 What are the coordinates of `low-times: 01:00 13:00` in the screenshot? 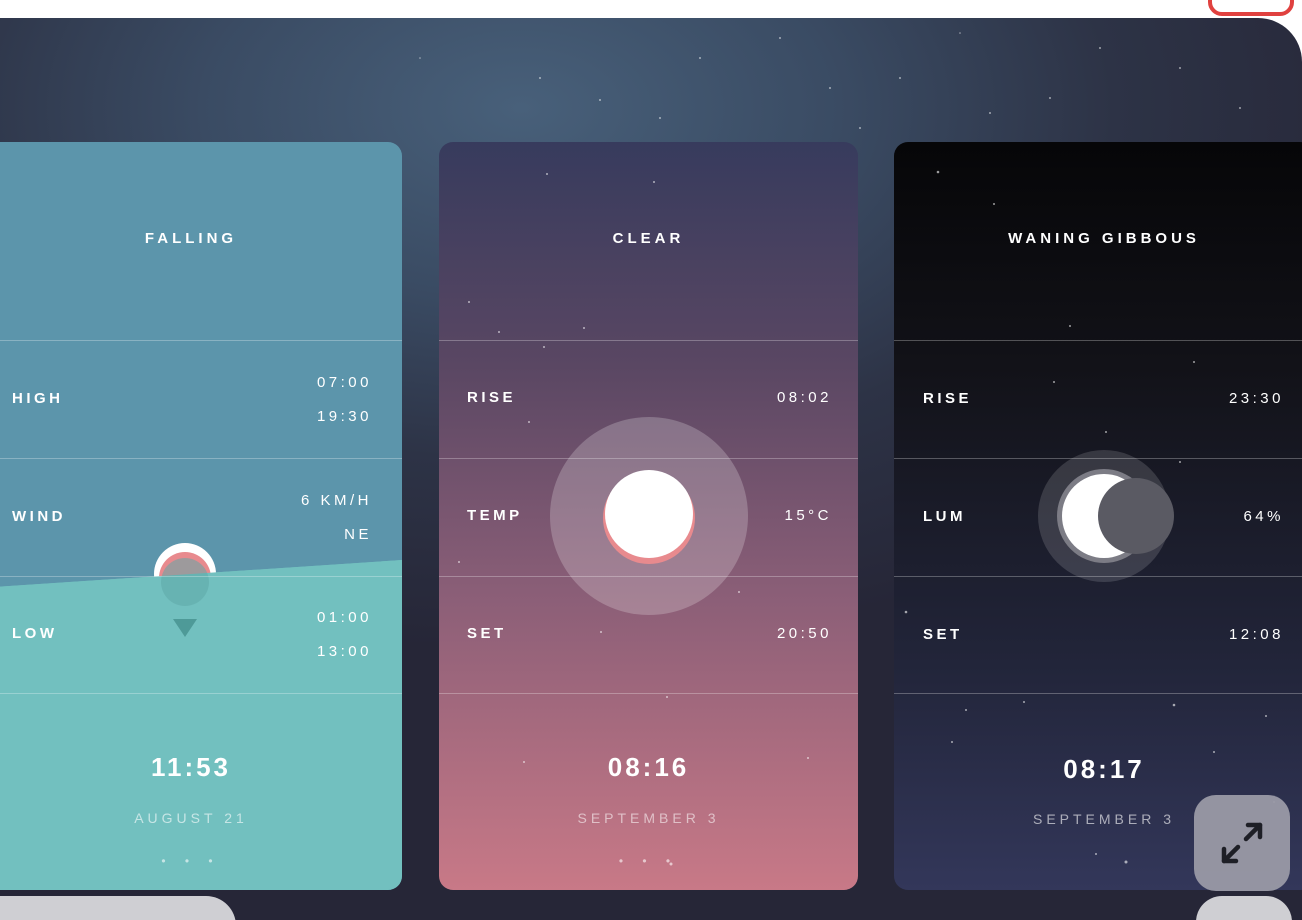 It's located at (344, 635).